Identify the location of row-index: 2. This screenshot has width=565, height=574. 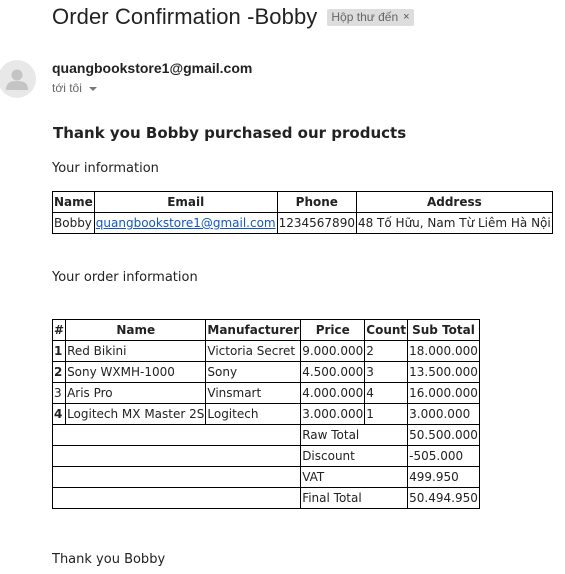
(59, 372).